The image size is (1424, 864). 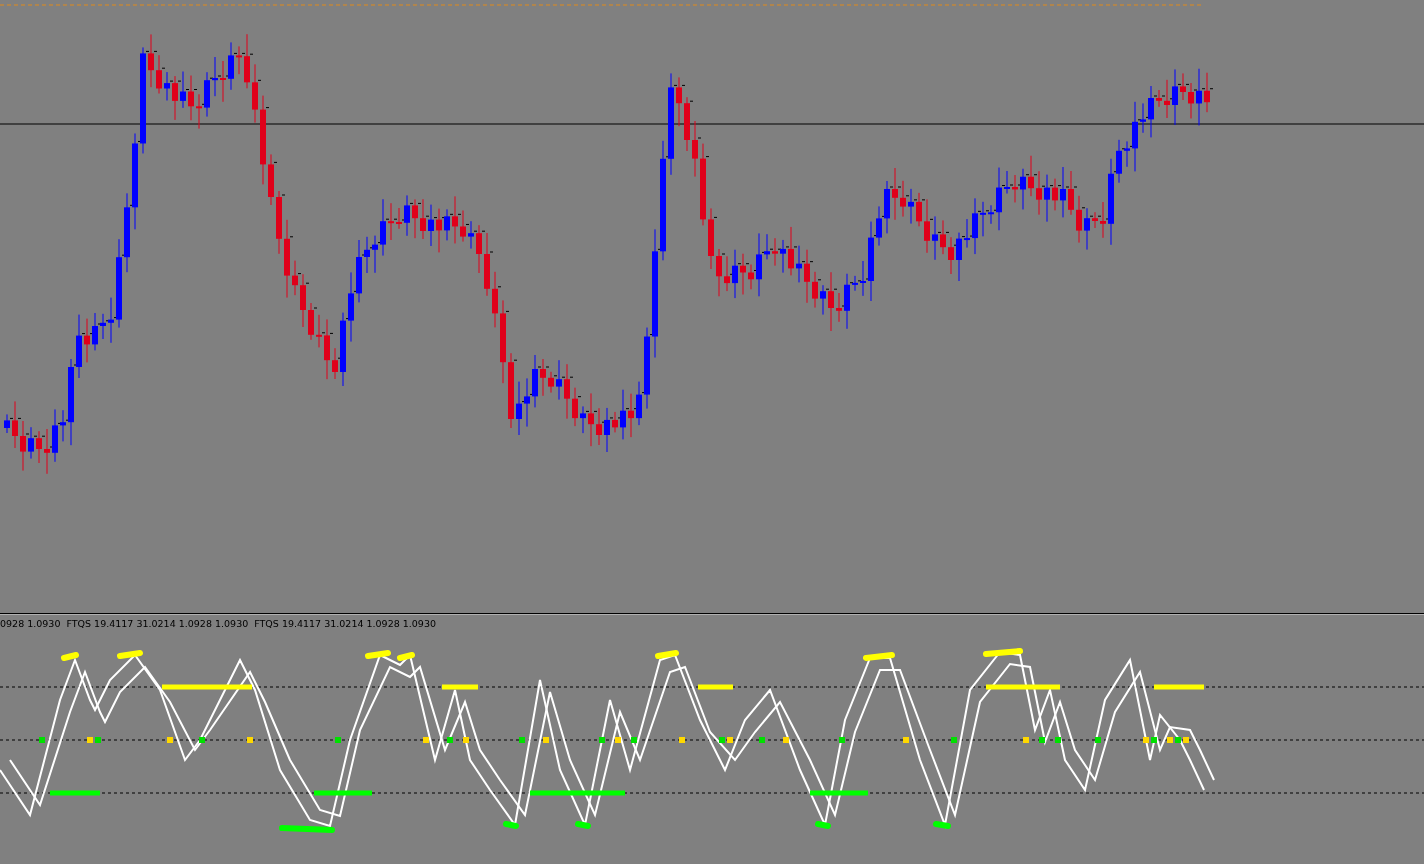 I want to click on indicator-label: 0928 1.0930 FTQS 19.4117 31.0214 1.0928 1.0930 FTQS 19.4117 31.0214 1.0928 1.0930, so click(x=218, y=624).